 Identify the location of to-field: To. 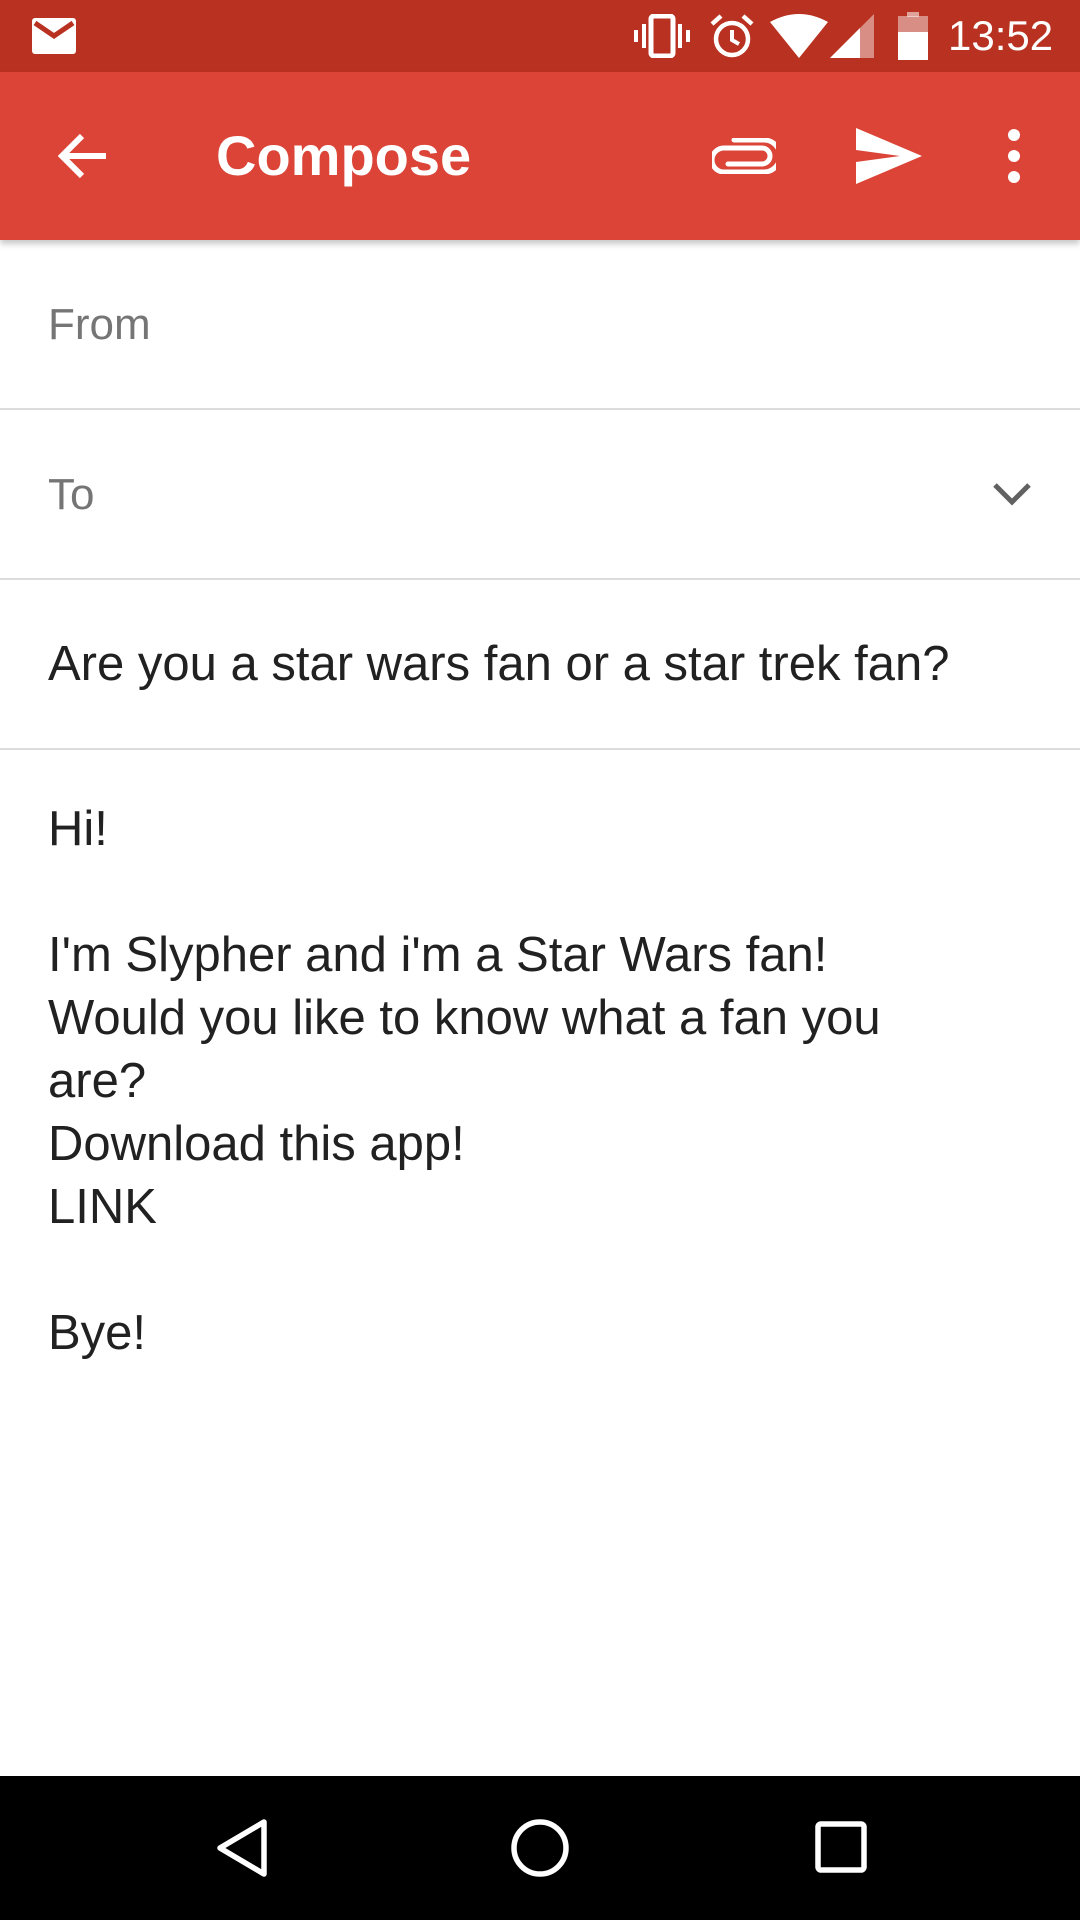
(540, 495).